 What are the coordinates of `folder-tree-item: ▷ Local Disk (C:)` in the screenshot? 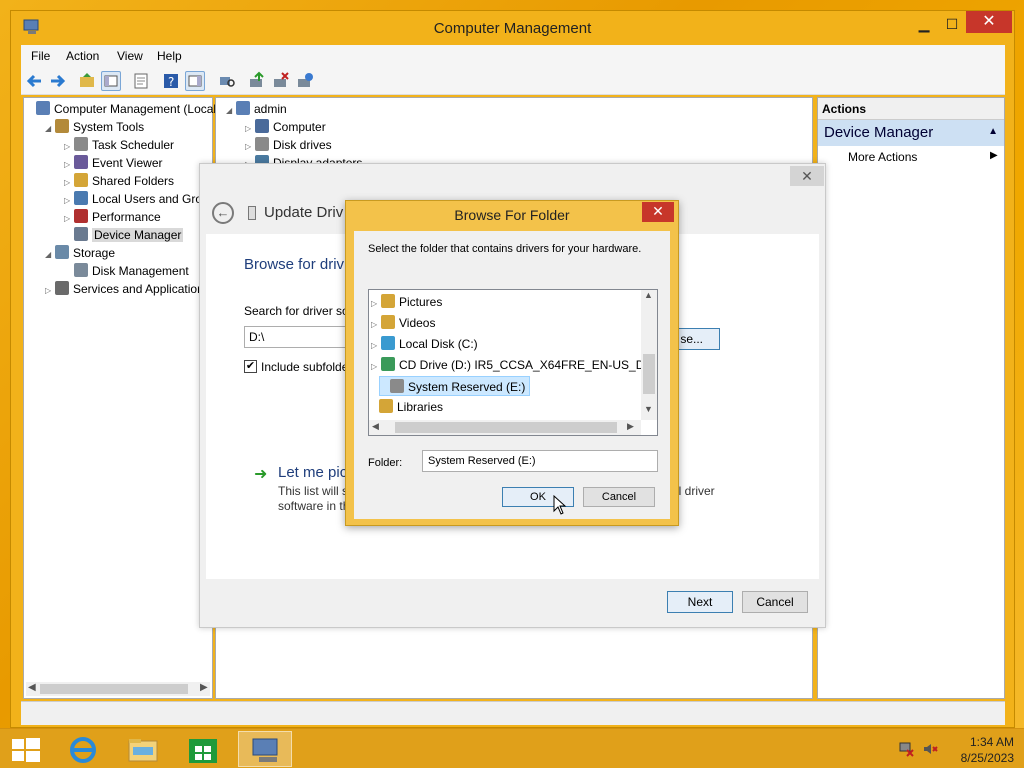 It's located at (424, 344).